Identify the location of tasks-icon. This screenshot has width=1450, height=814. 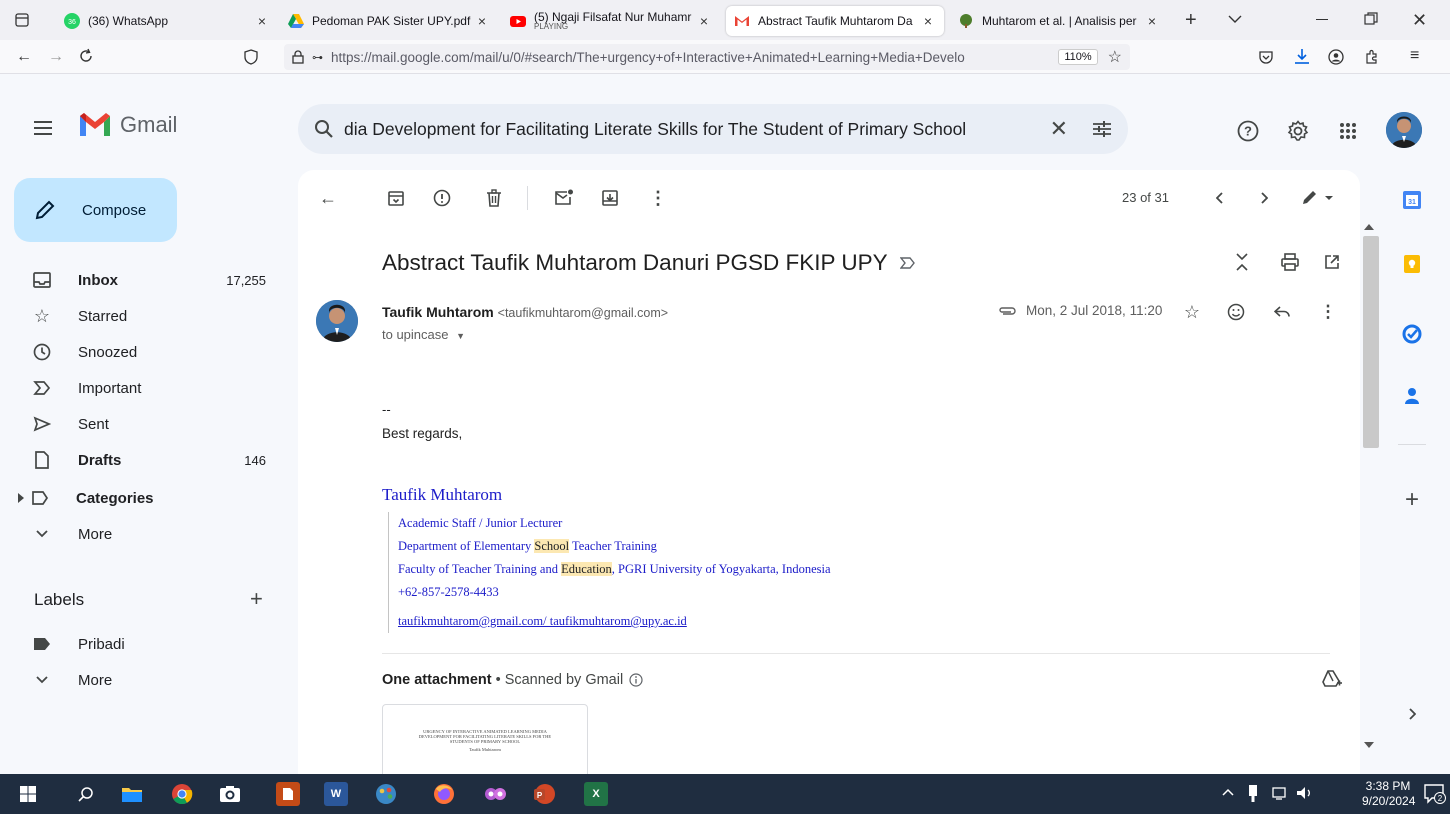
(1412, 334).